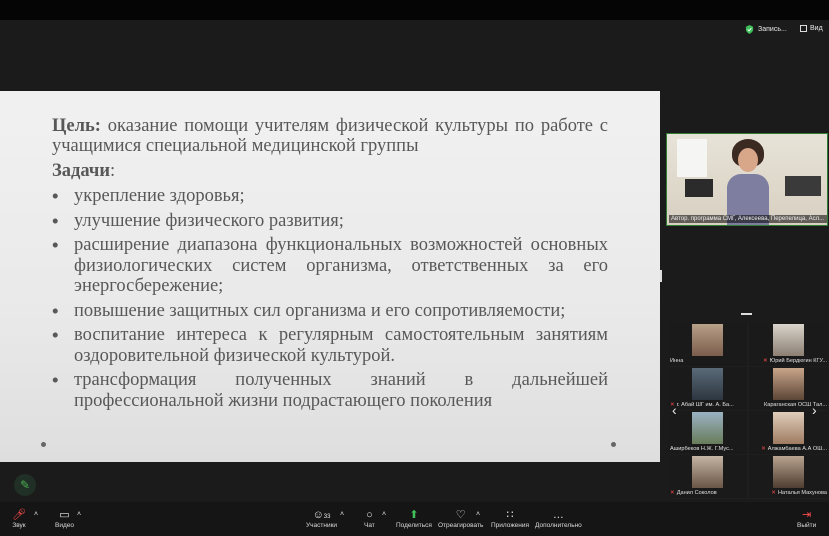  What do you see at coordinates (510, 515) in the screenshot?
I see `apps-grid-icon: ∷` at bounding box center [510, 515].